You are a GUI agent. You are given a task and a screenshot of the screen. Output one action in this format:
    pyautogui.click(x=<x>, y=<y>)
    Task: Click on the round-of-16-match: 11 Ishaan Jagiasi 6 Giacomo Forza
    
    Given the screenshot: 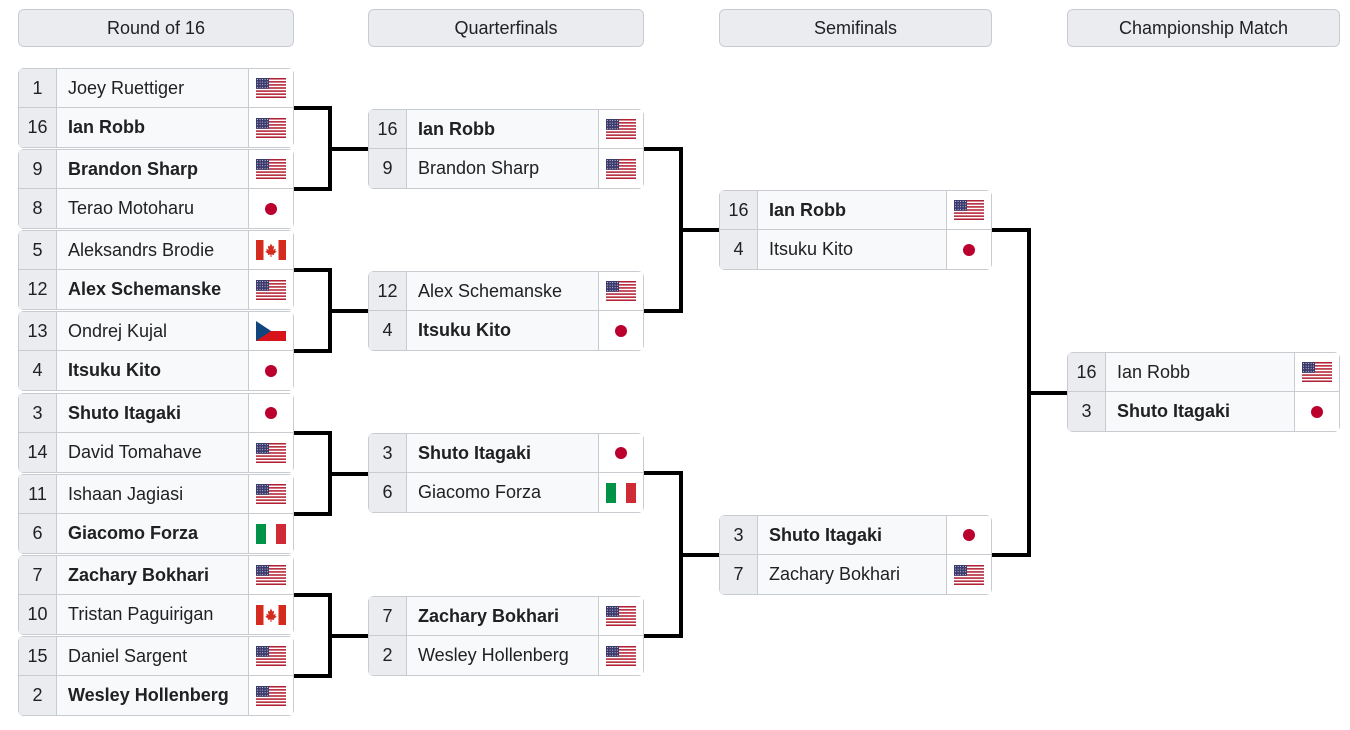 What is the action you would take?
    pyautogui.click(x=156, y=514)
    